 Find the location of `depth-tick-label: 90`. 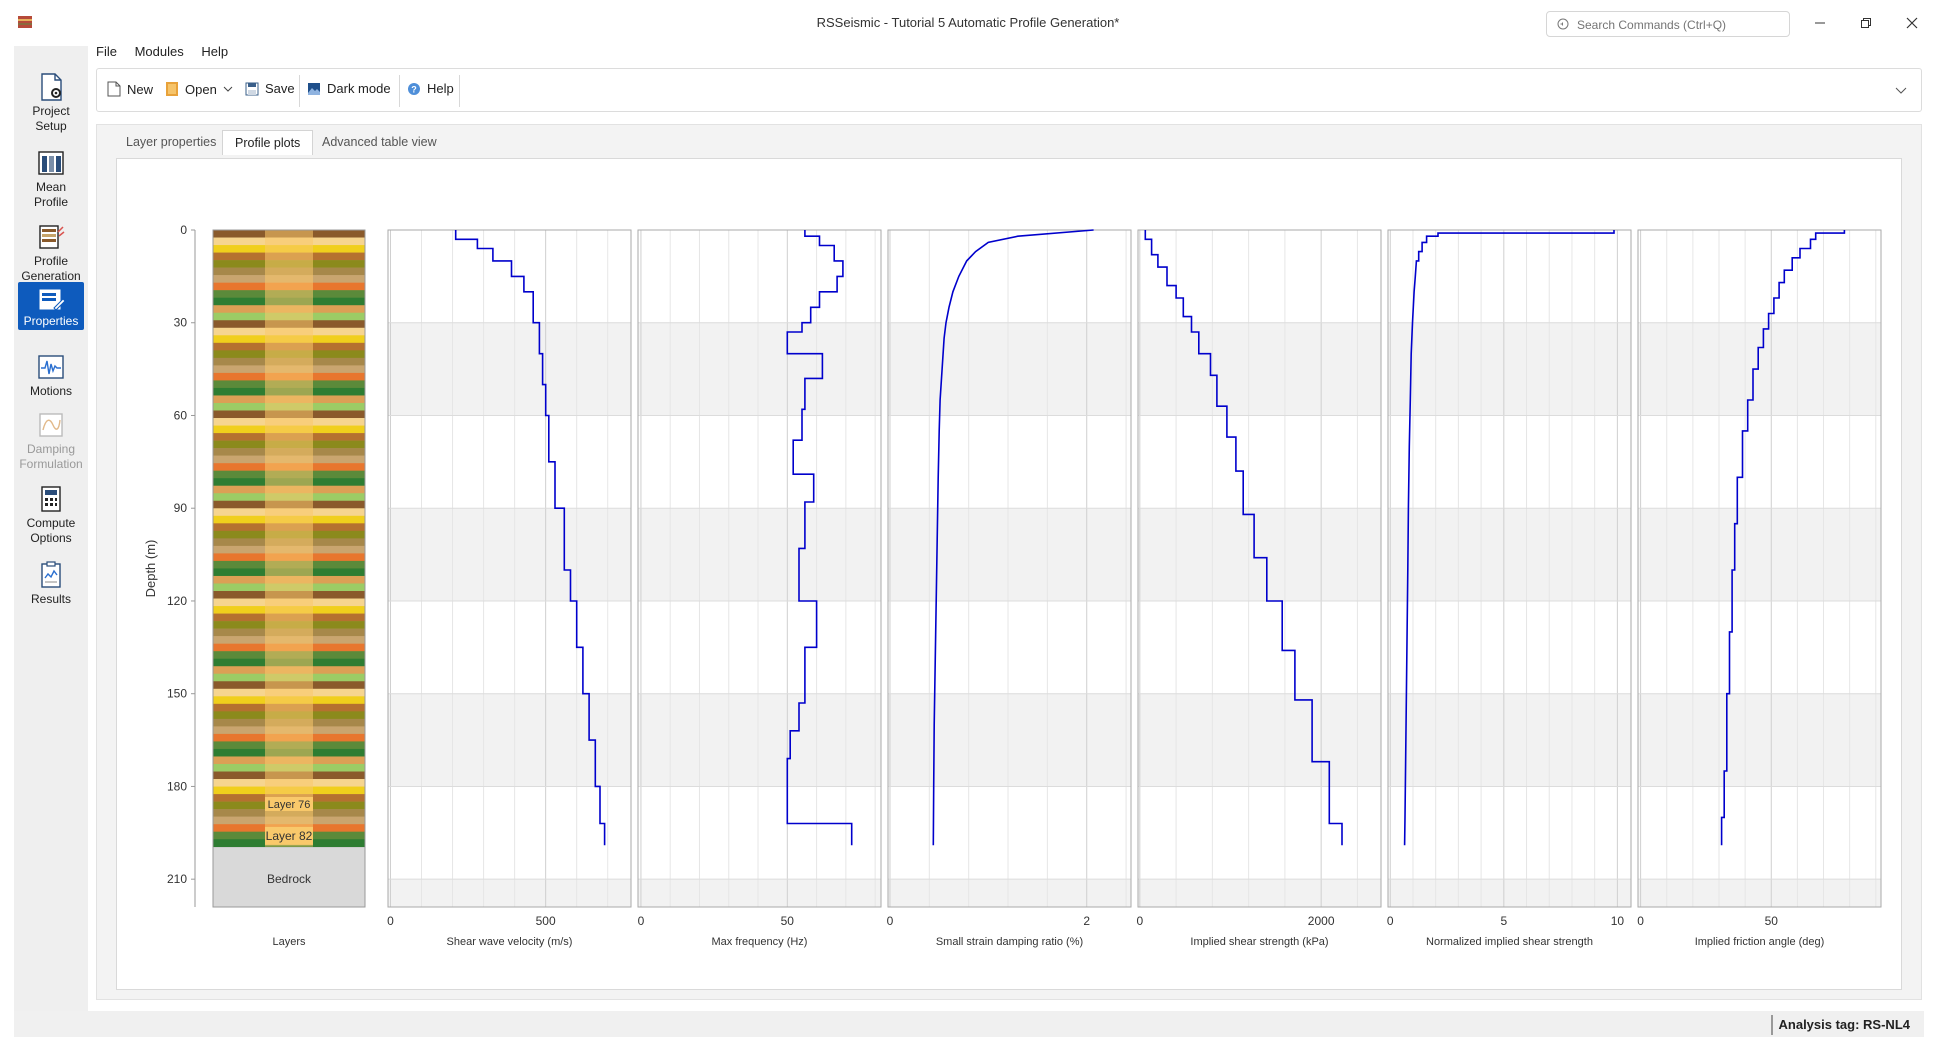

depth-tick-label: 90 is located at coordinates (181, 508).